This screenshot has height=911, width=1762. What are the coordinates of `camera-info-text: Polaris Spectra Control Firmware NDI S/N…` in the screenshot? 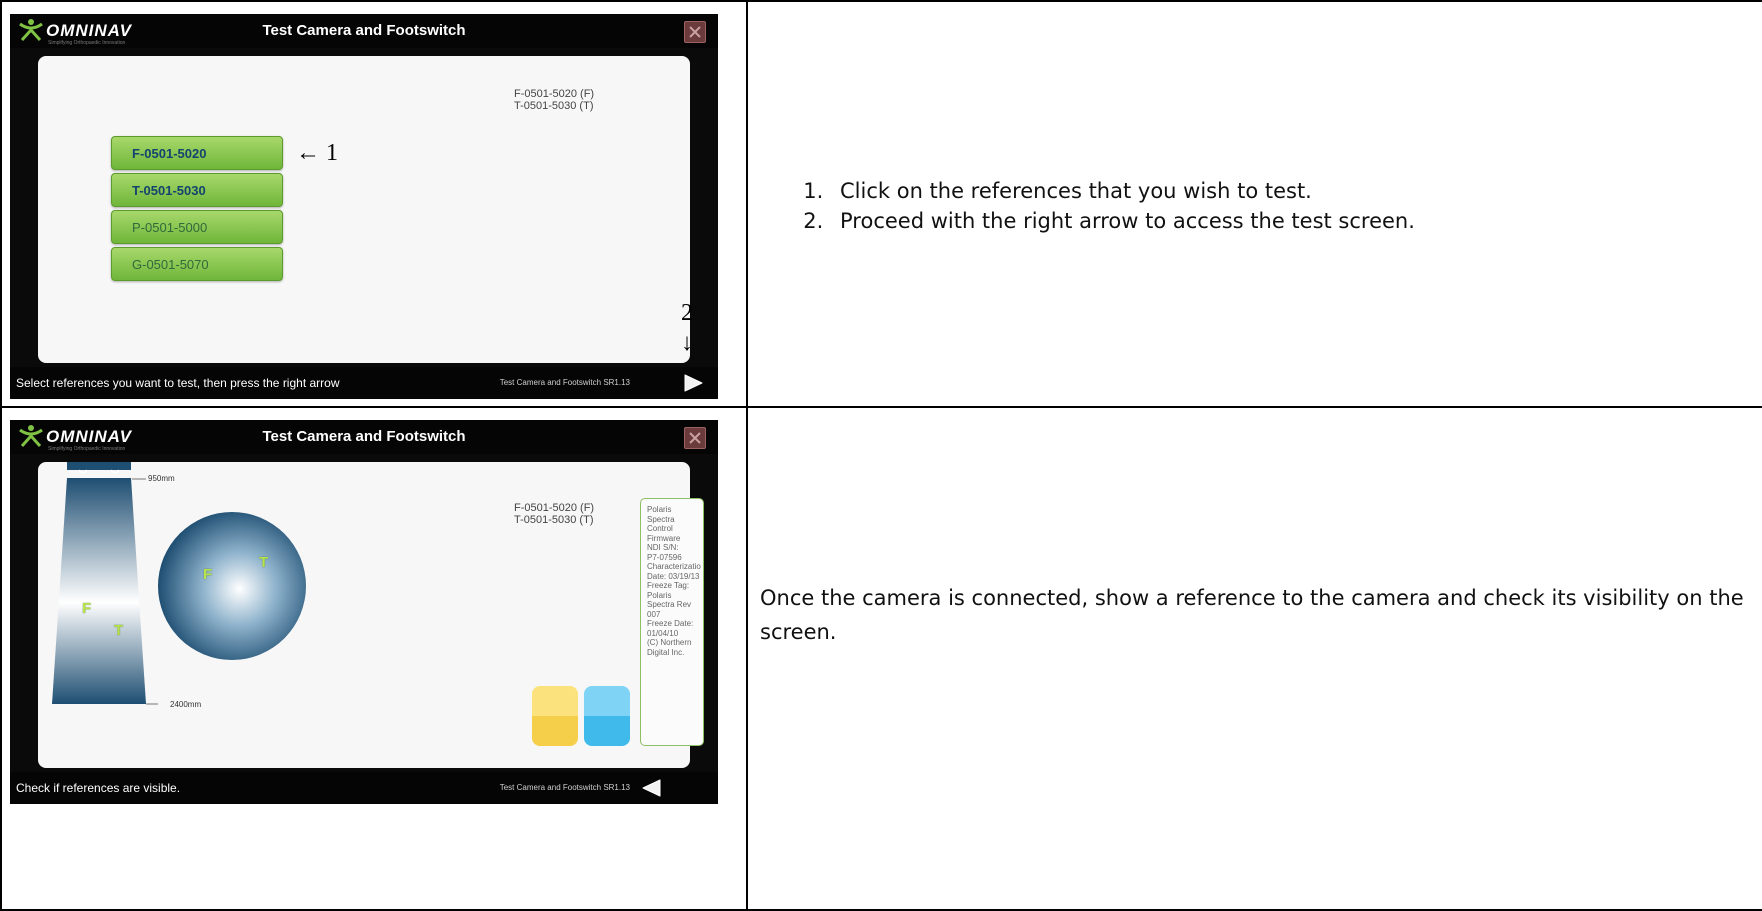 It's located at (674, 581).